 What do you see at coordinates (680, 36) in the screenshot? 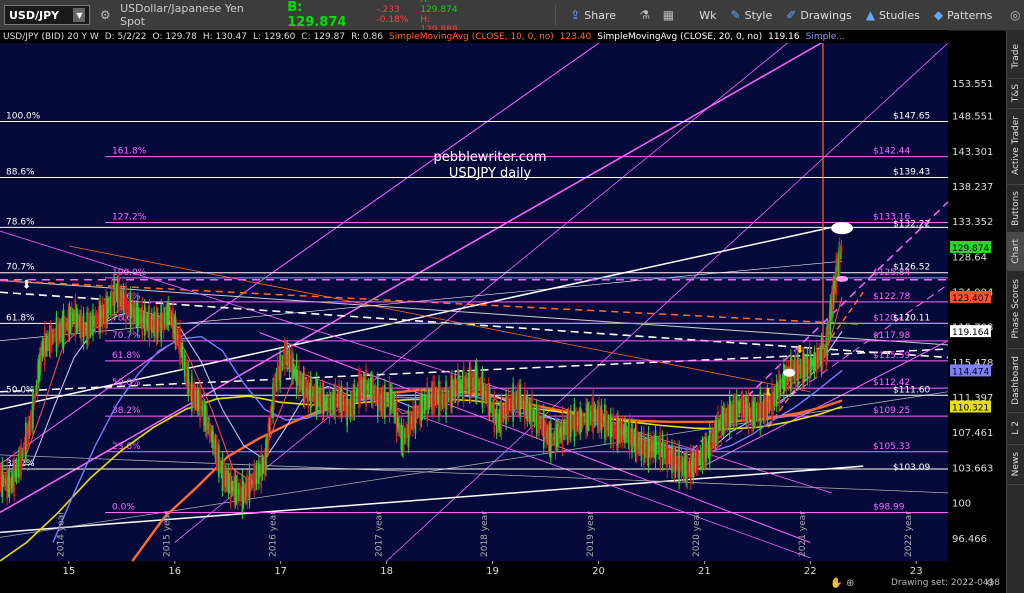
I see `info-sma20: SimpleMovingAvg (CLOSE, 20, 0, no)` at bounding box center [680, 36].